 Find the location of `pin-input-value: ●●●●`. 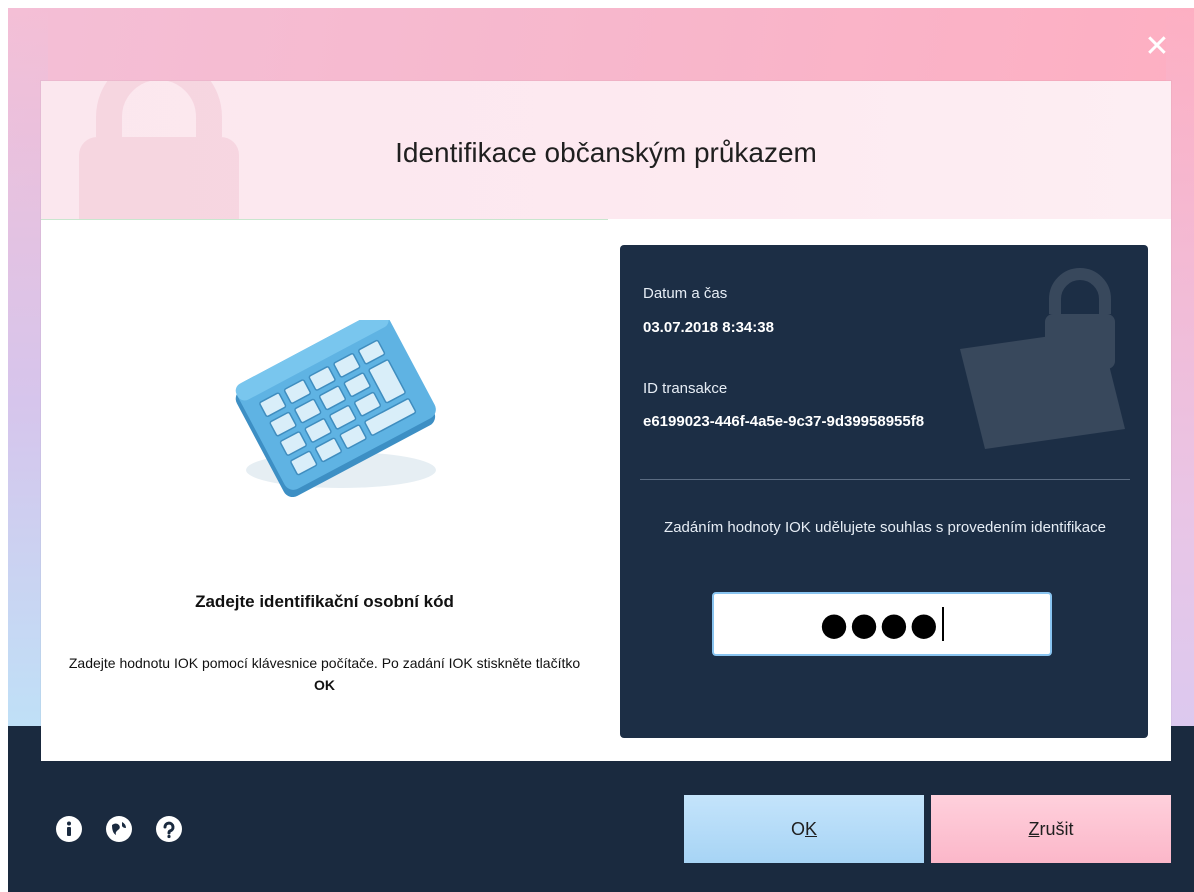

pin-input-value: ●●●● is located at coordinates (882, 624).